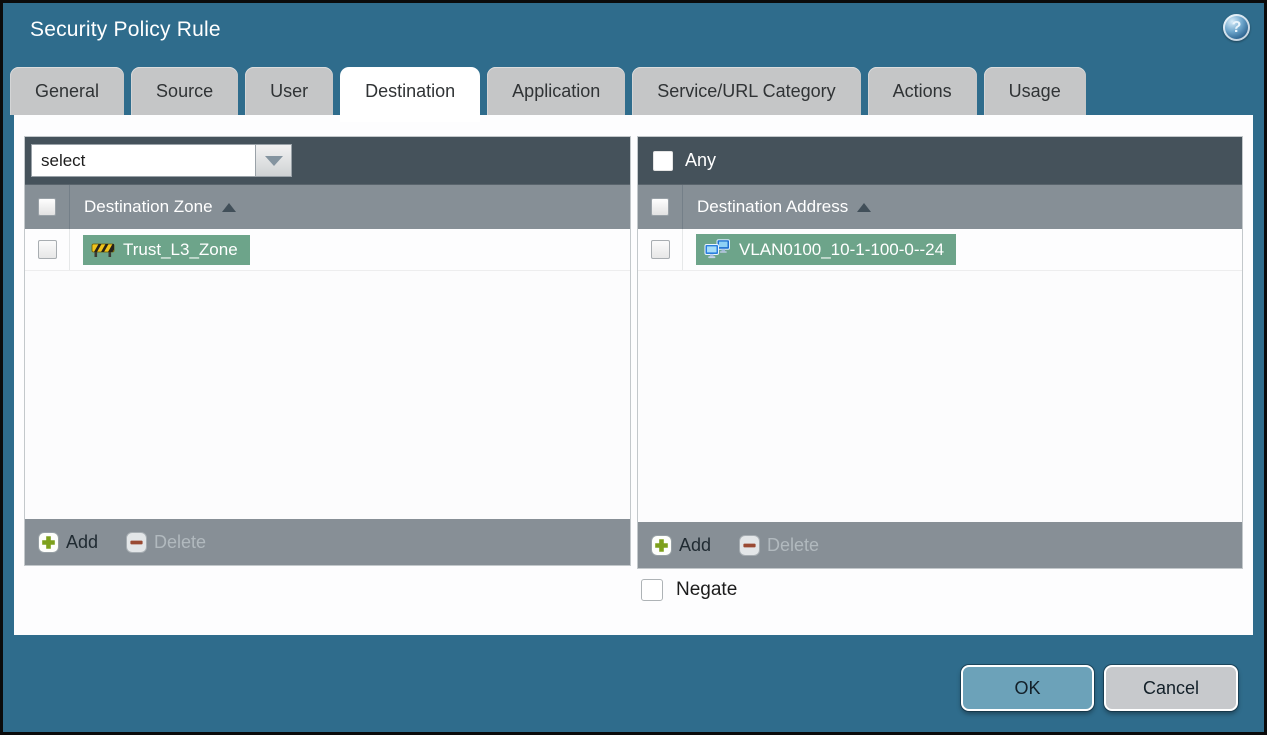  I want to click on table-row: VLAN0100_10-1-100-0--24, so click(940, 250).